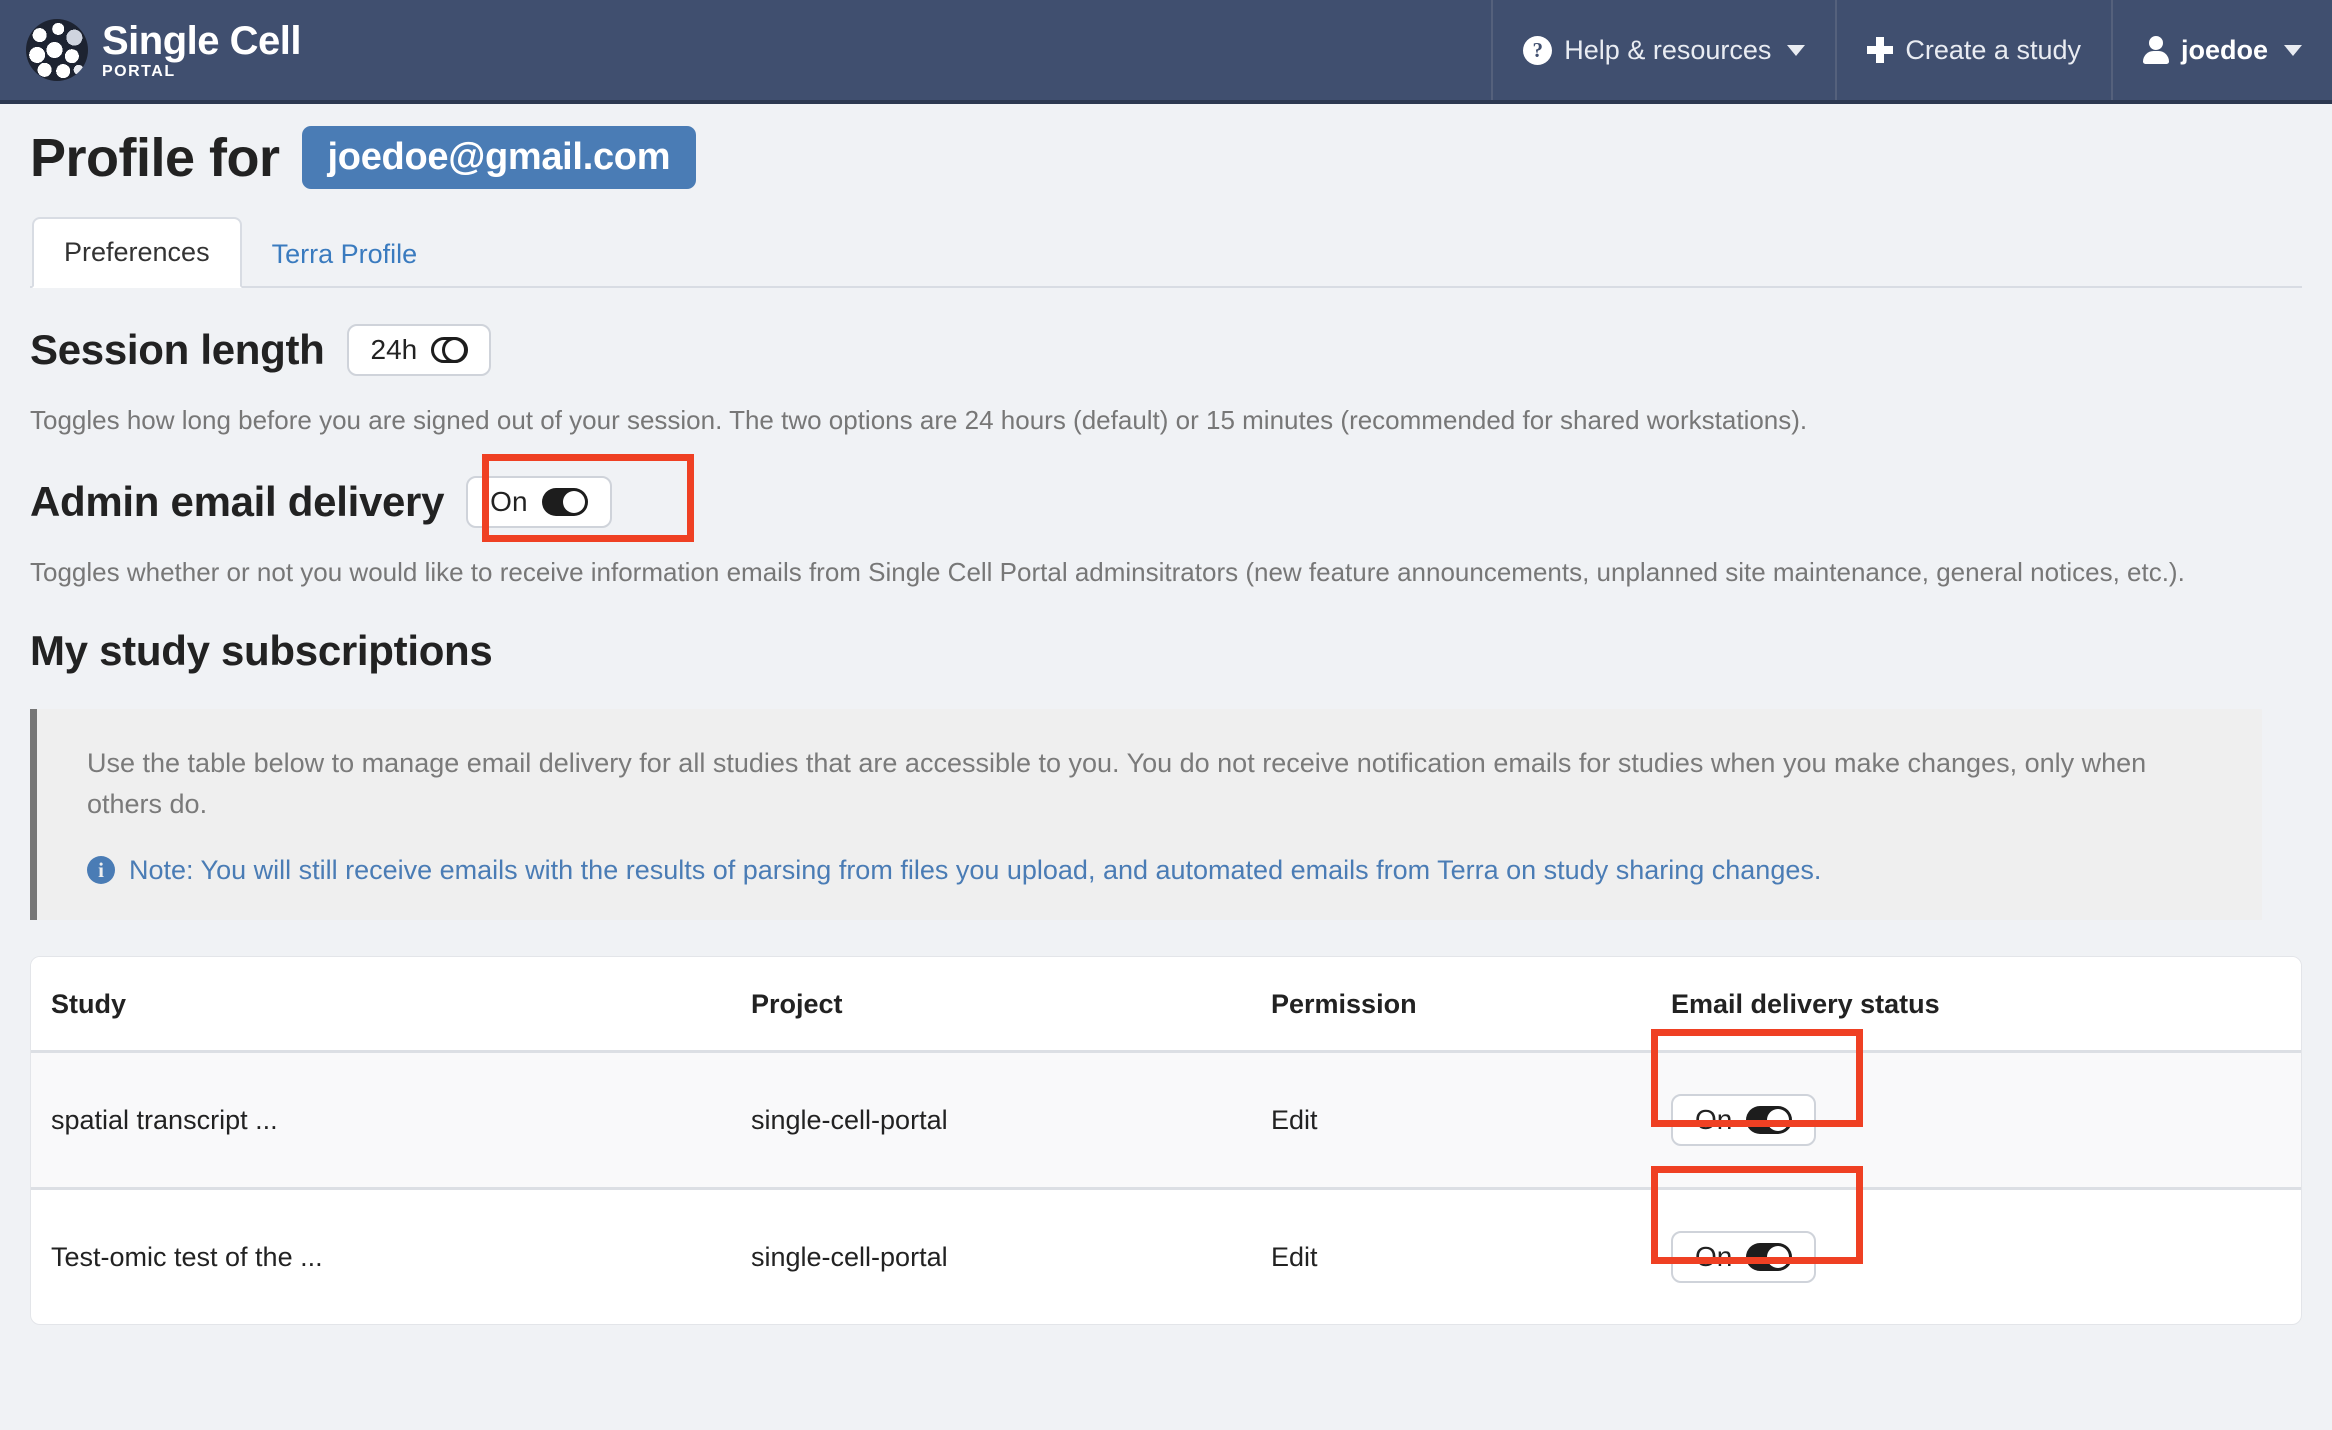 The width and height of the screenshot is (2332, 1430). I want to click on nav-user-label: joedoe, so click(2224, 49).